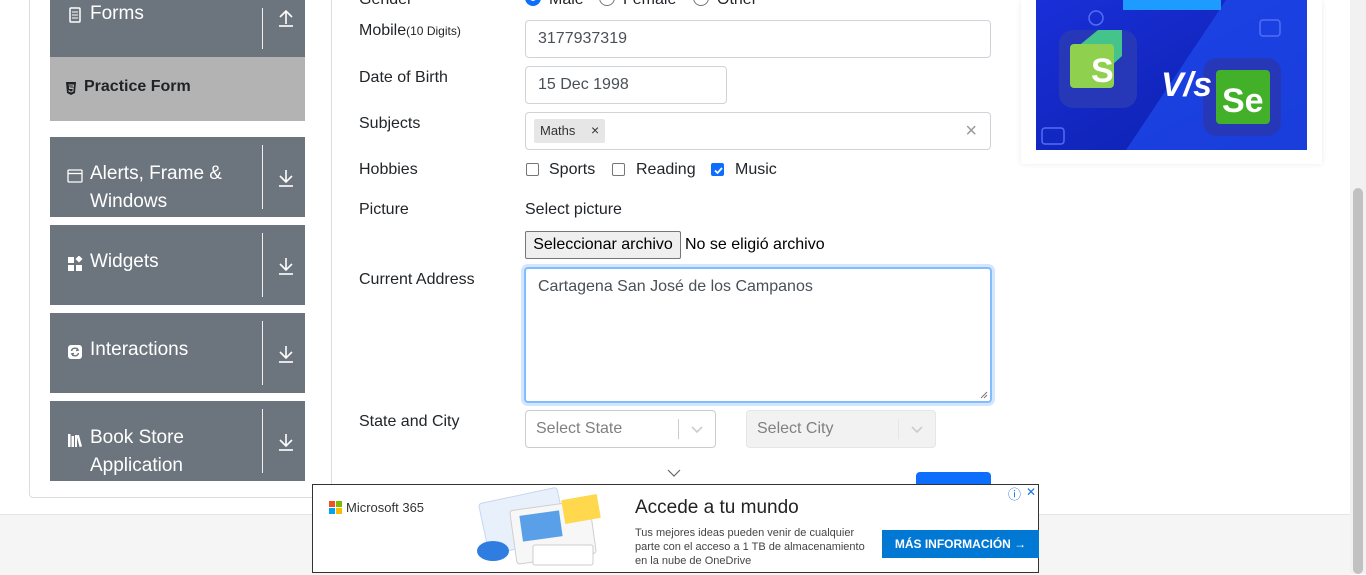 The image size is (1366, 575). What do you see at coordinates (1014, 493) in the screenshot?
I see `ad-info-icon: ⓘ` at bounding box center [1014, 493].